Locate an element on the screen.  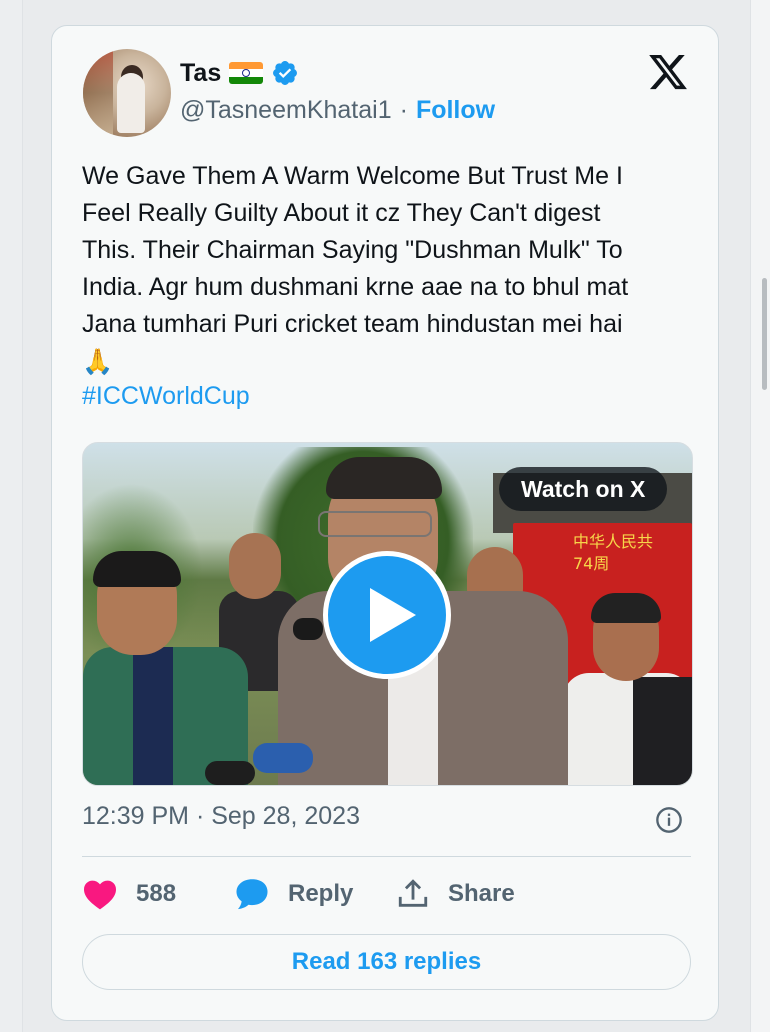
author-handle-row: @TasneemKhatai1 · Follow is located at coordinates (337, 110).